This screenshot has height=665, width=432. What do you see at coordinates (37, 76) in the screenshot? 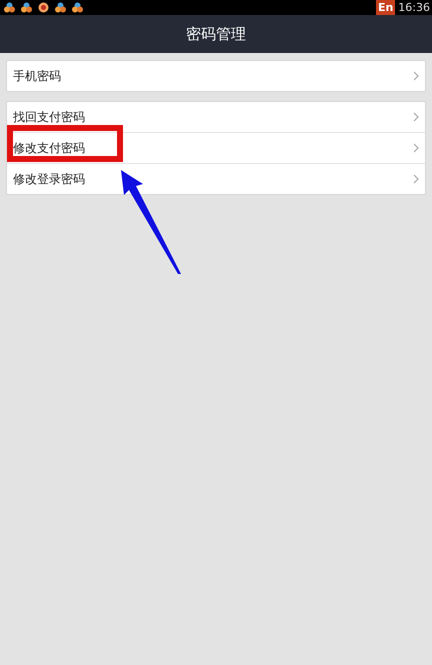
I see `item-label: 手机密码` at bounding box center [37, 76].